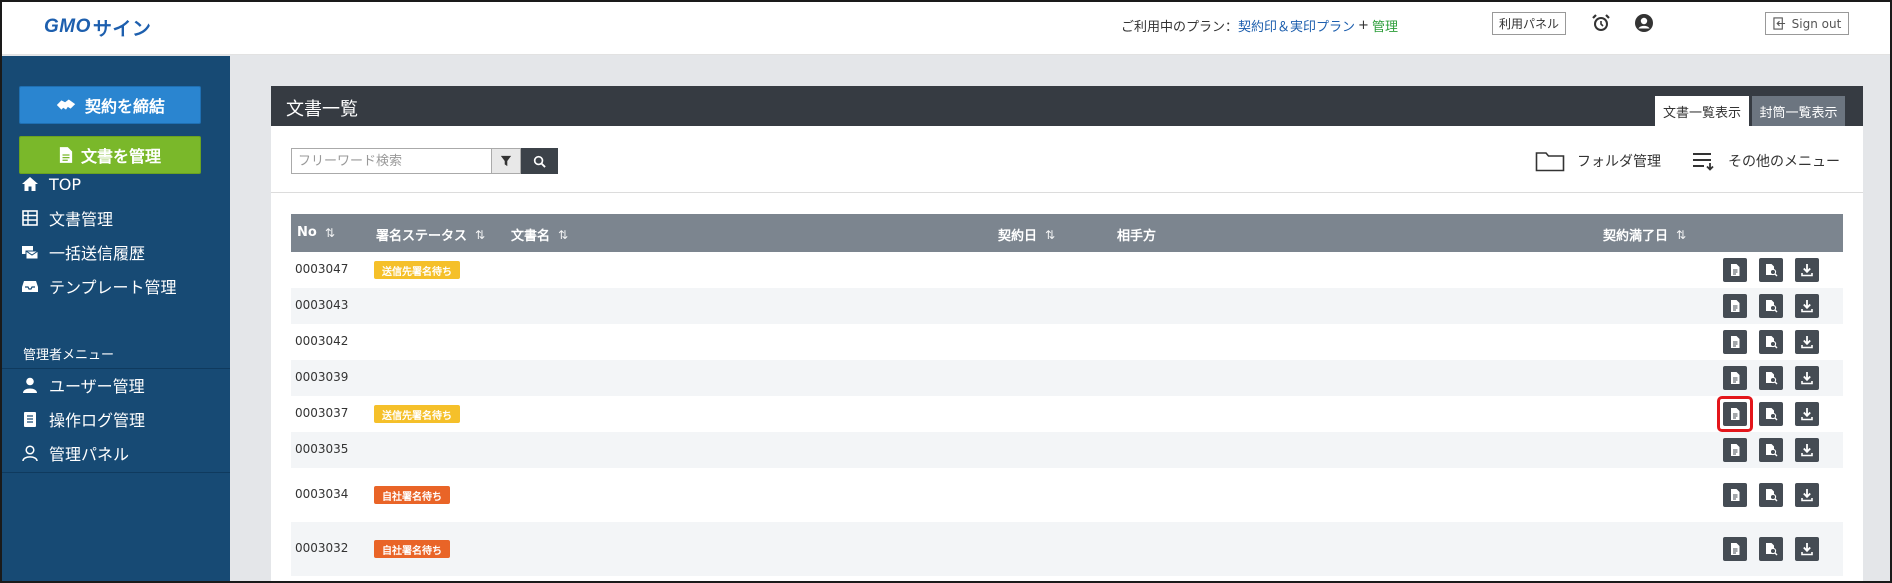 The height and width of the screenshot is (583, 1892). Describe the element at coordinates (1067, 414) in the screenshot. I see `table-row: 0003037 送信先署名待ち` at that location.